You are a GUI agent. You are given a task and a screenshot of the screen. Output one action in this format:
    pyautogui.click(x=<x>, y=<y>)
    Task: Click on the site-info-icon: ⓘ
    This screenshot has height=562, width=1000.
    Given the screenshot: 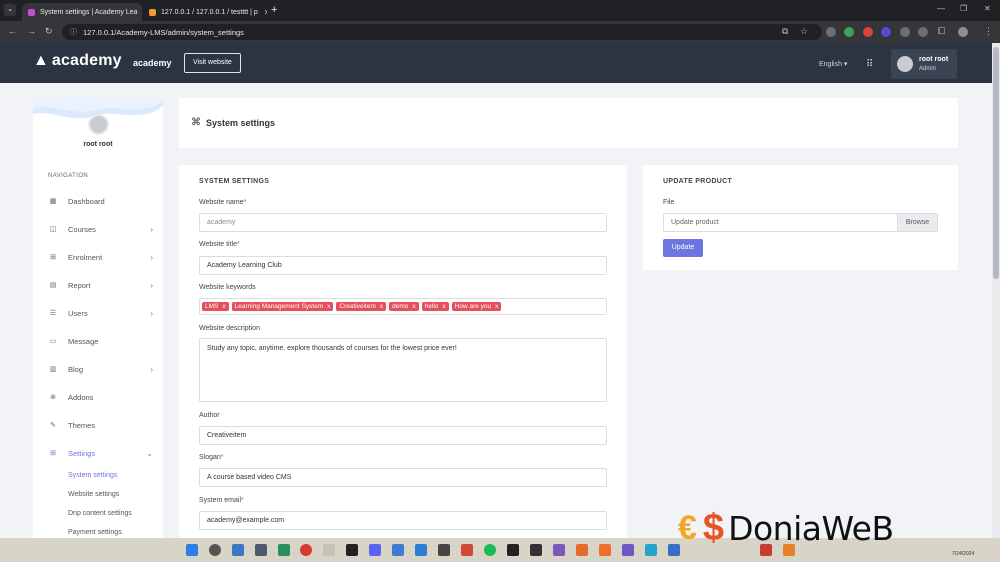 What is the action you would take?
    pyautogui.click(x=73, y=32)
    